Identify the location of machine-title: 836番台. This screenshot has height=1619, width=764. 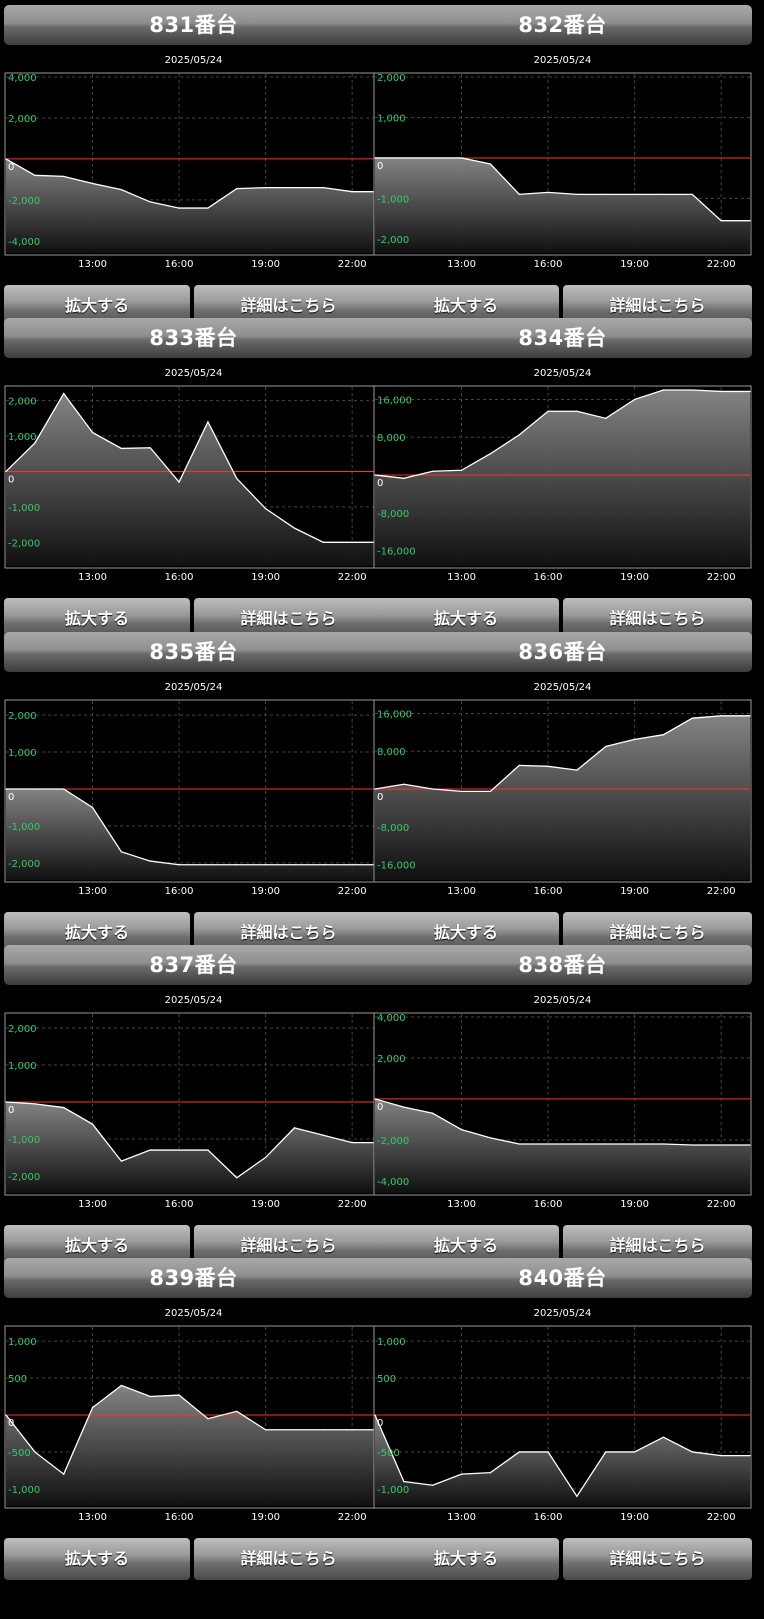
(562, 652).